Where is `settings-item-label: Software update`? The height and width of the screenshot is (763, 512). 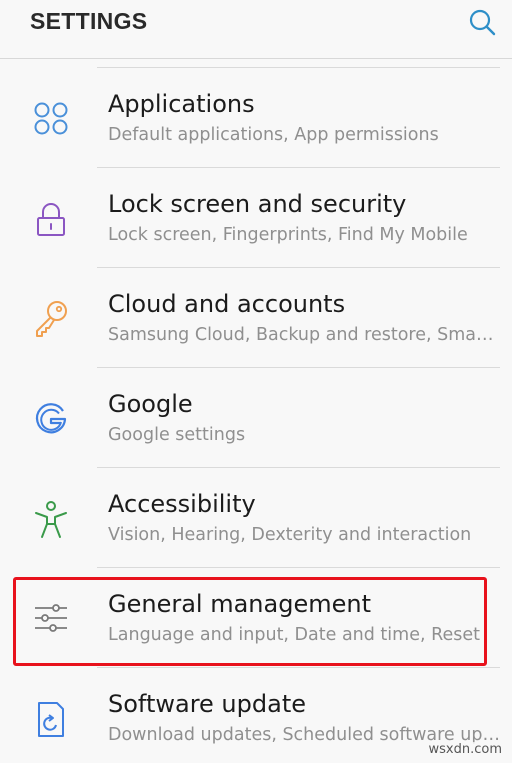
settings-item-label: Software update is located at coordinates (207, 704).